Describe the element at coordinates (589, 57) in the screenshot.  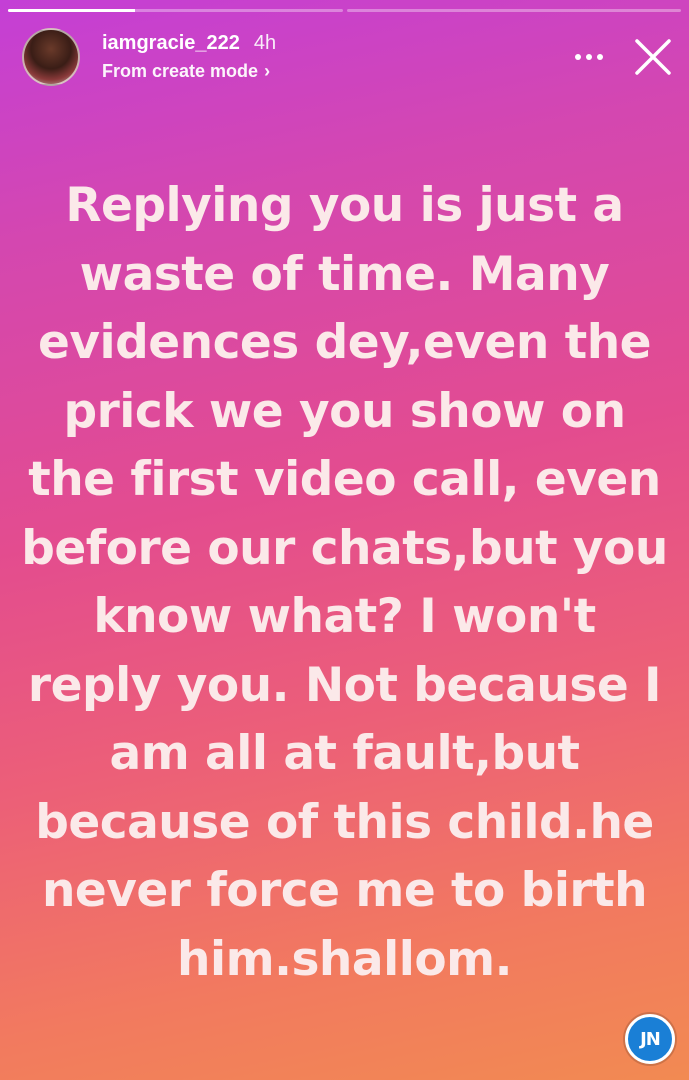
I see `more-horizontal-icon` at that location.